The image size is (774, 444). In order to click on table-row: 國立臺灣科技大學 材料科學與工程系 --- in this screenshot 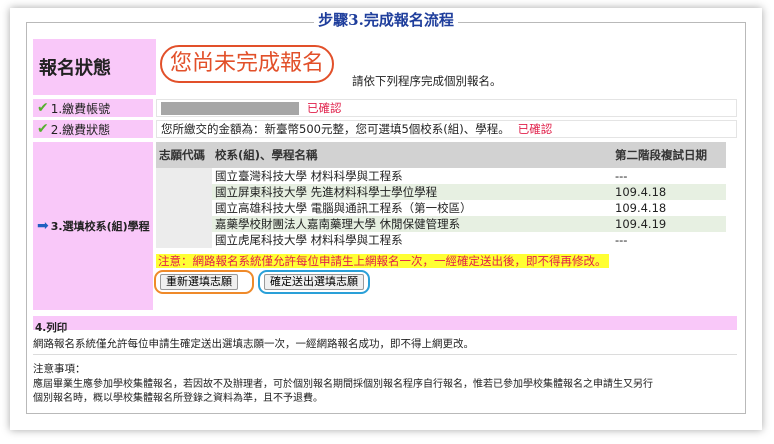, I will do `click(441, 176)`.